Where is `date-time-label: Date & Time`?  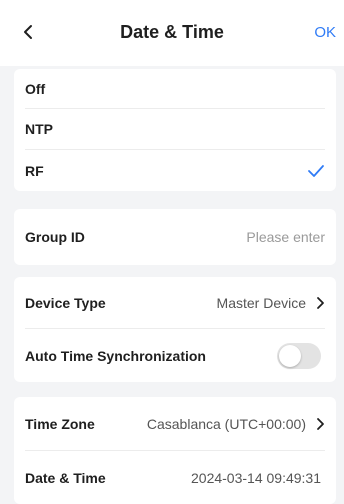
date-time-label: Date & Time is located at coordinates (65, 477).